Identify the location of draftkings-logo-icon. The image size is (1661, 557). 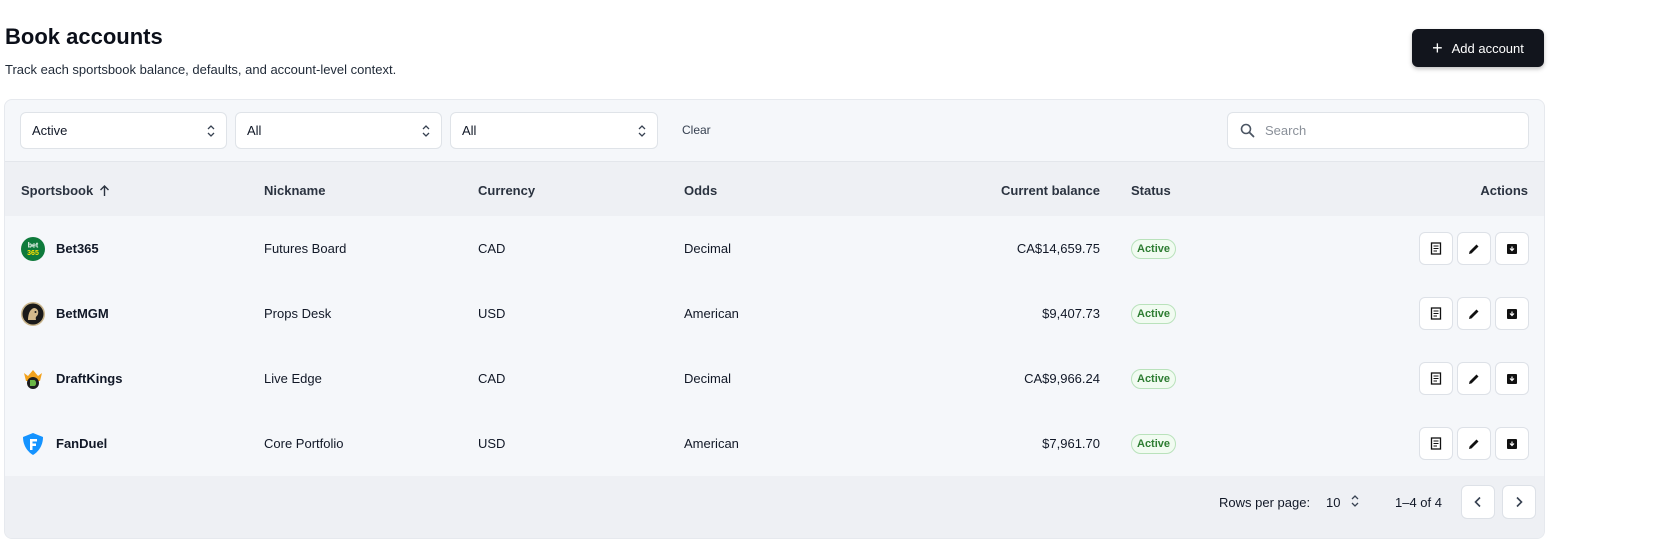
(33, 379).